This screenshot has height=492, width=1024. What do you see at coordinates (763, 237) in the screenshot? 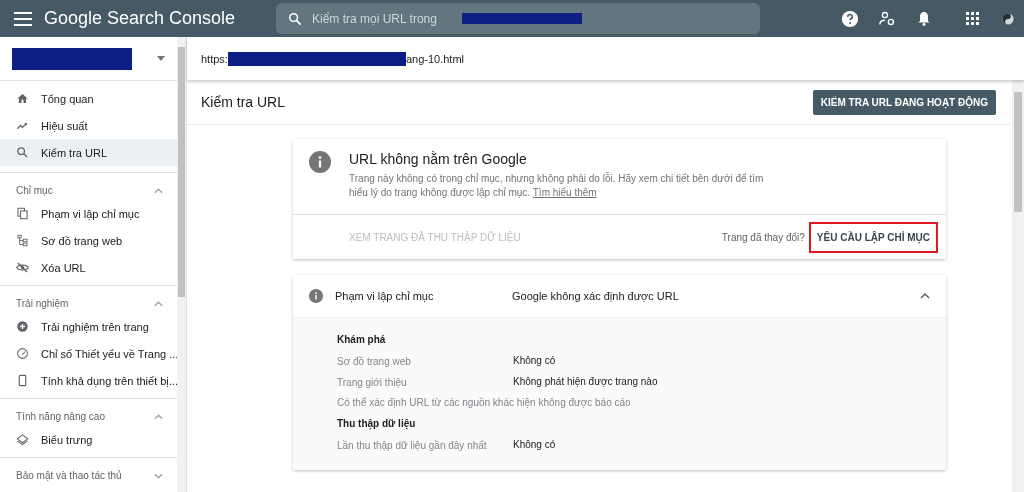
I see `page-changed-prompt: Trang đã thay đổi?` at bounding box center [763, 237].